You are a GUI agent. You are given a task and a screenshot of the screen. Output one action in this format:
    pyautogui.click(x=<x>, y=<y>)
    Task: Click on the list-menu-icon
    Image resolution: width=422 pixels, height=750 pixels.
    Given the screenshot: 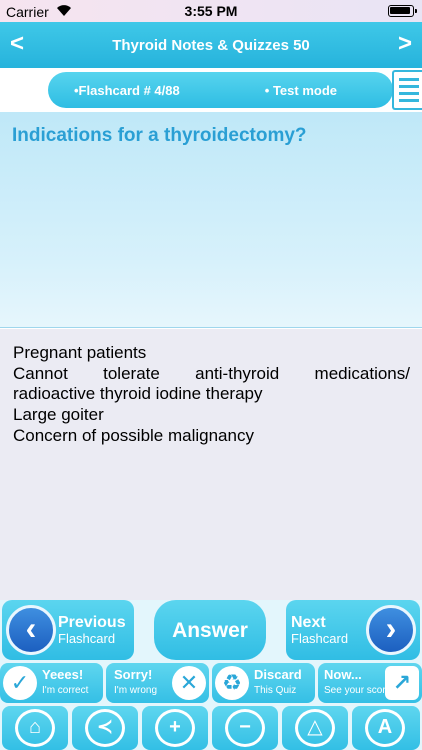 What is the action you would take?
    pyautogui.click(x=407, y=90)
    